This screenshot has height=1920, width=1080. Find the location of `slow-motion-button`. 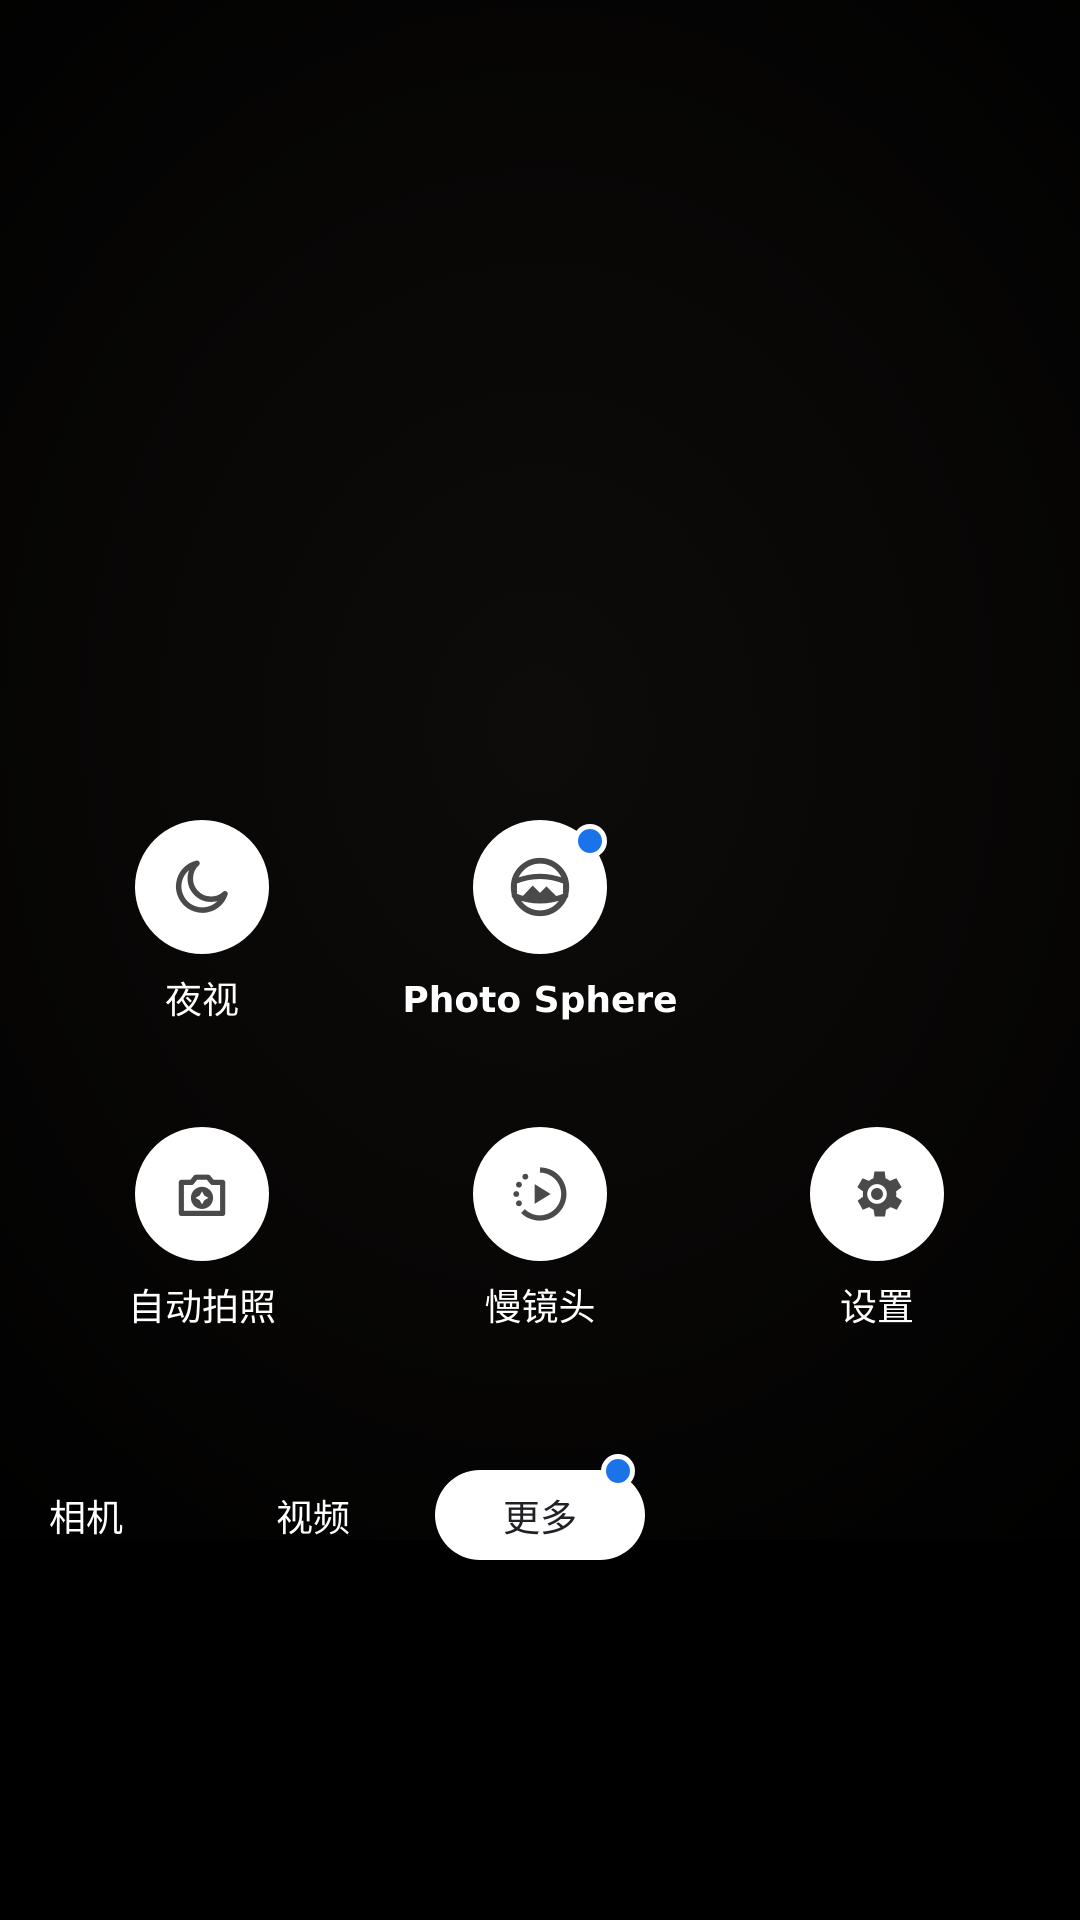

slow-motion-button is located at coordinates (540, 1194).